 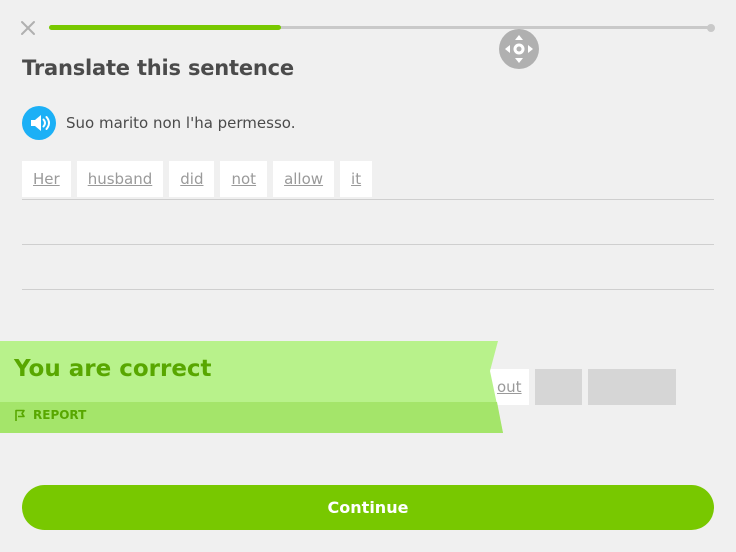 I want to click on exercise-title: Translate this sentence, so click(x=158, y=68).